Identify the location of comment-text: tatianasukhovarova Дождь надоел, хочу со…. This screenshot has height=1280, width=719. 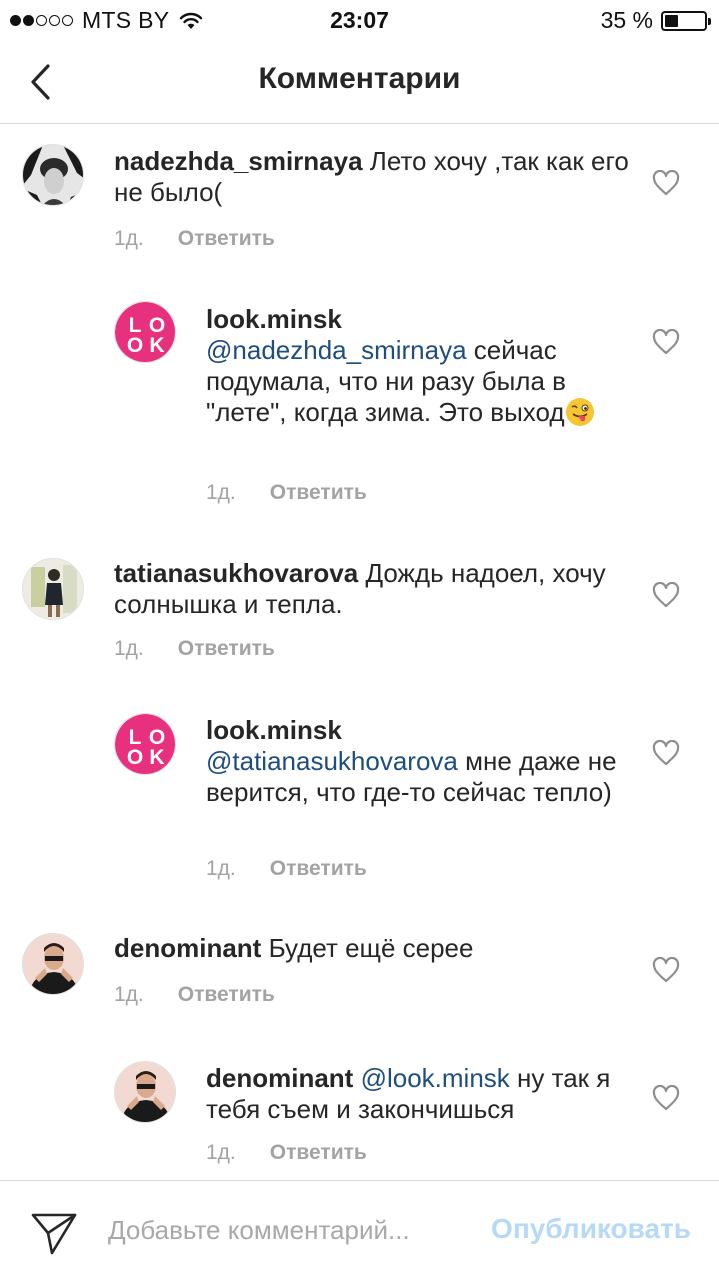
(374, 589).